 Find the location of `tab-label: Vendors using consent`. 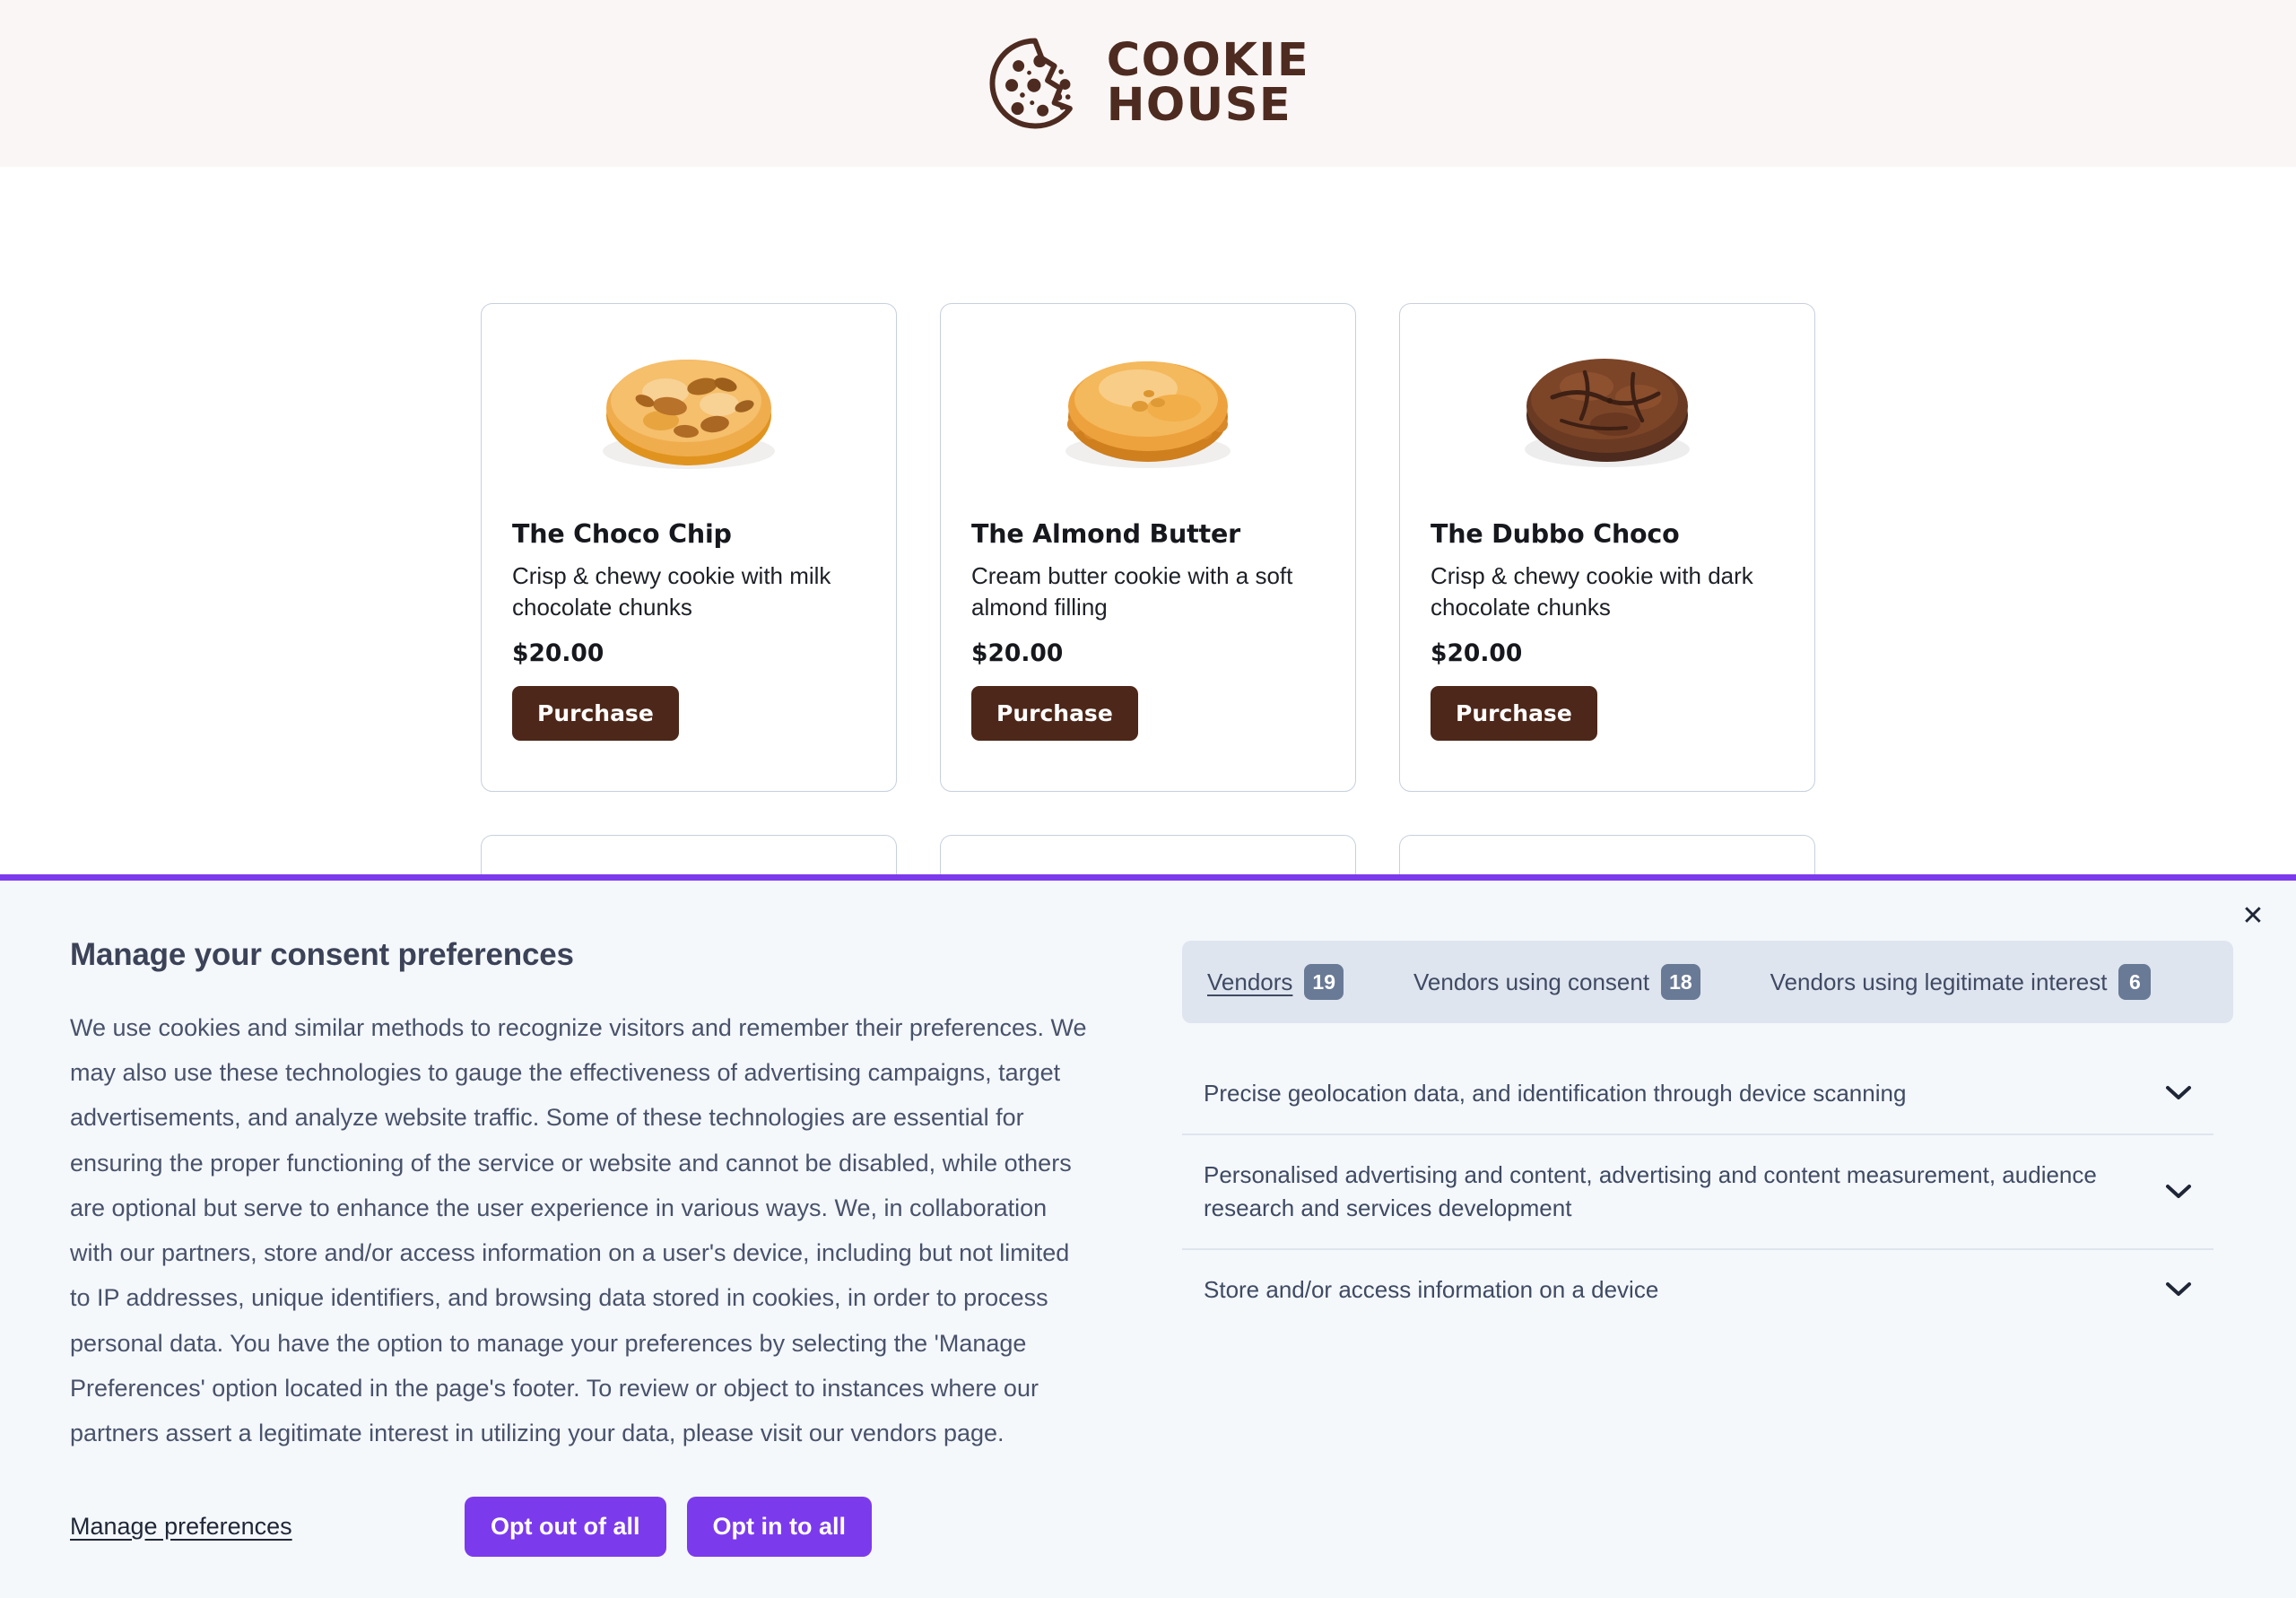

tab-label: Vendors using consent is located at coordinates (1531, 981).